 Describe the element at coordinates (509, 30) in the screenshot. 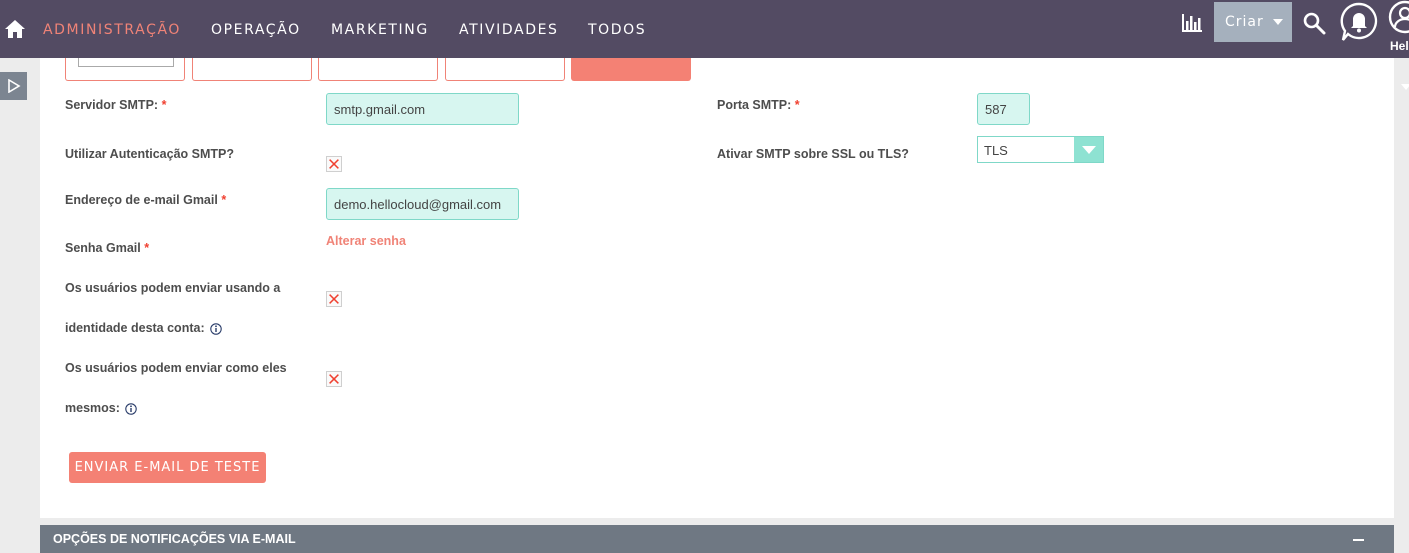

I see `nav-item-atividades: ATIVIDADES` at that location.